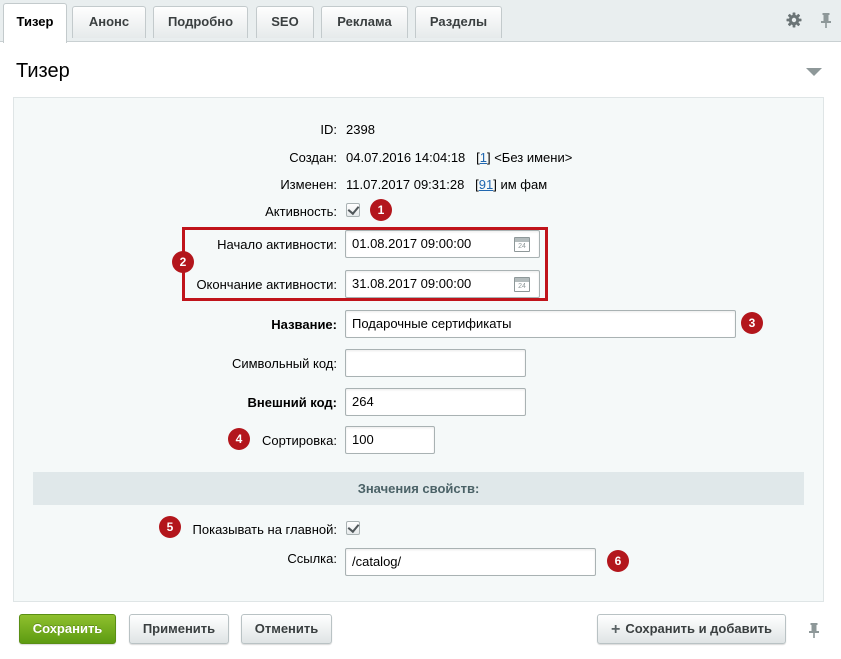 The image size is (841, 659). I want to click on cancel-button: Отменить, so click(286, 629).